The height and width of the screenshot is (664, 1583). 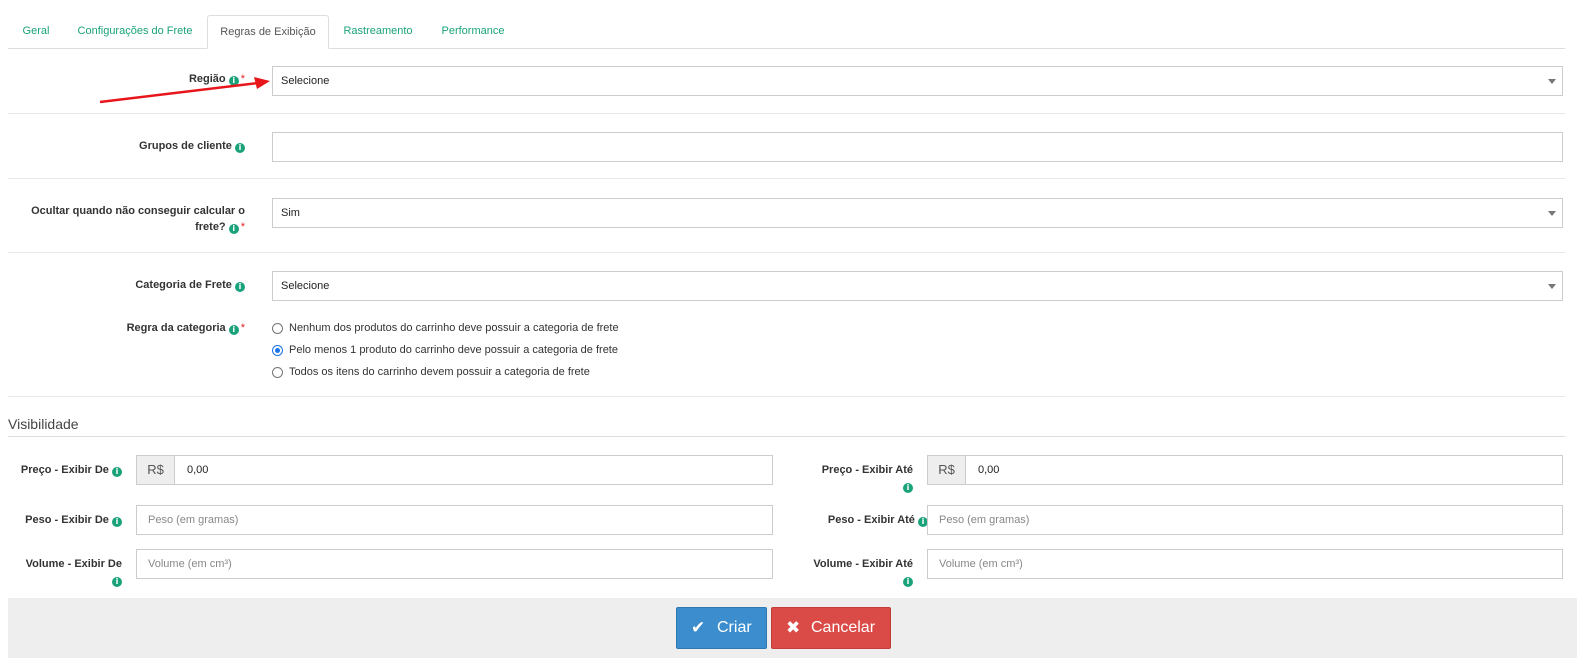 I want to click on section-divider, so click(x=786, y=436).